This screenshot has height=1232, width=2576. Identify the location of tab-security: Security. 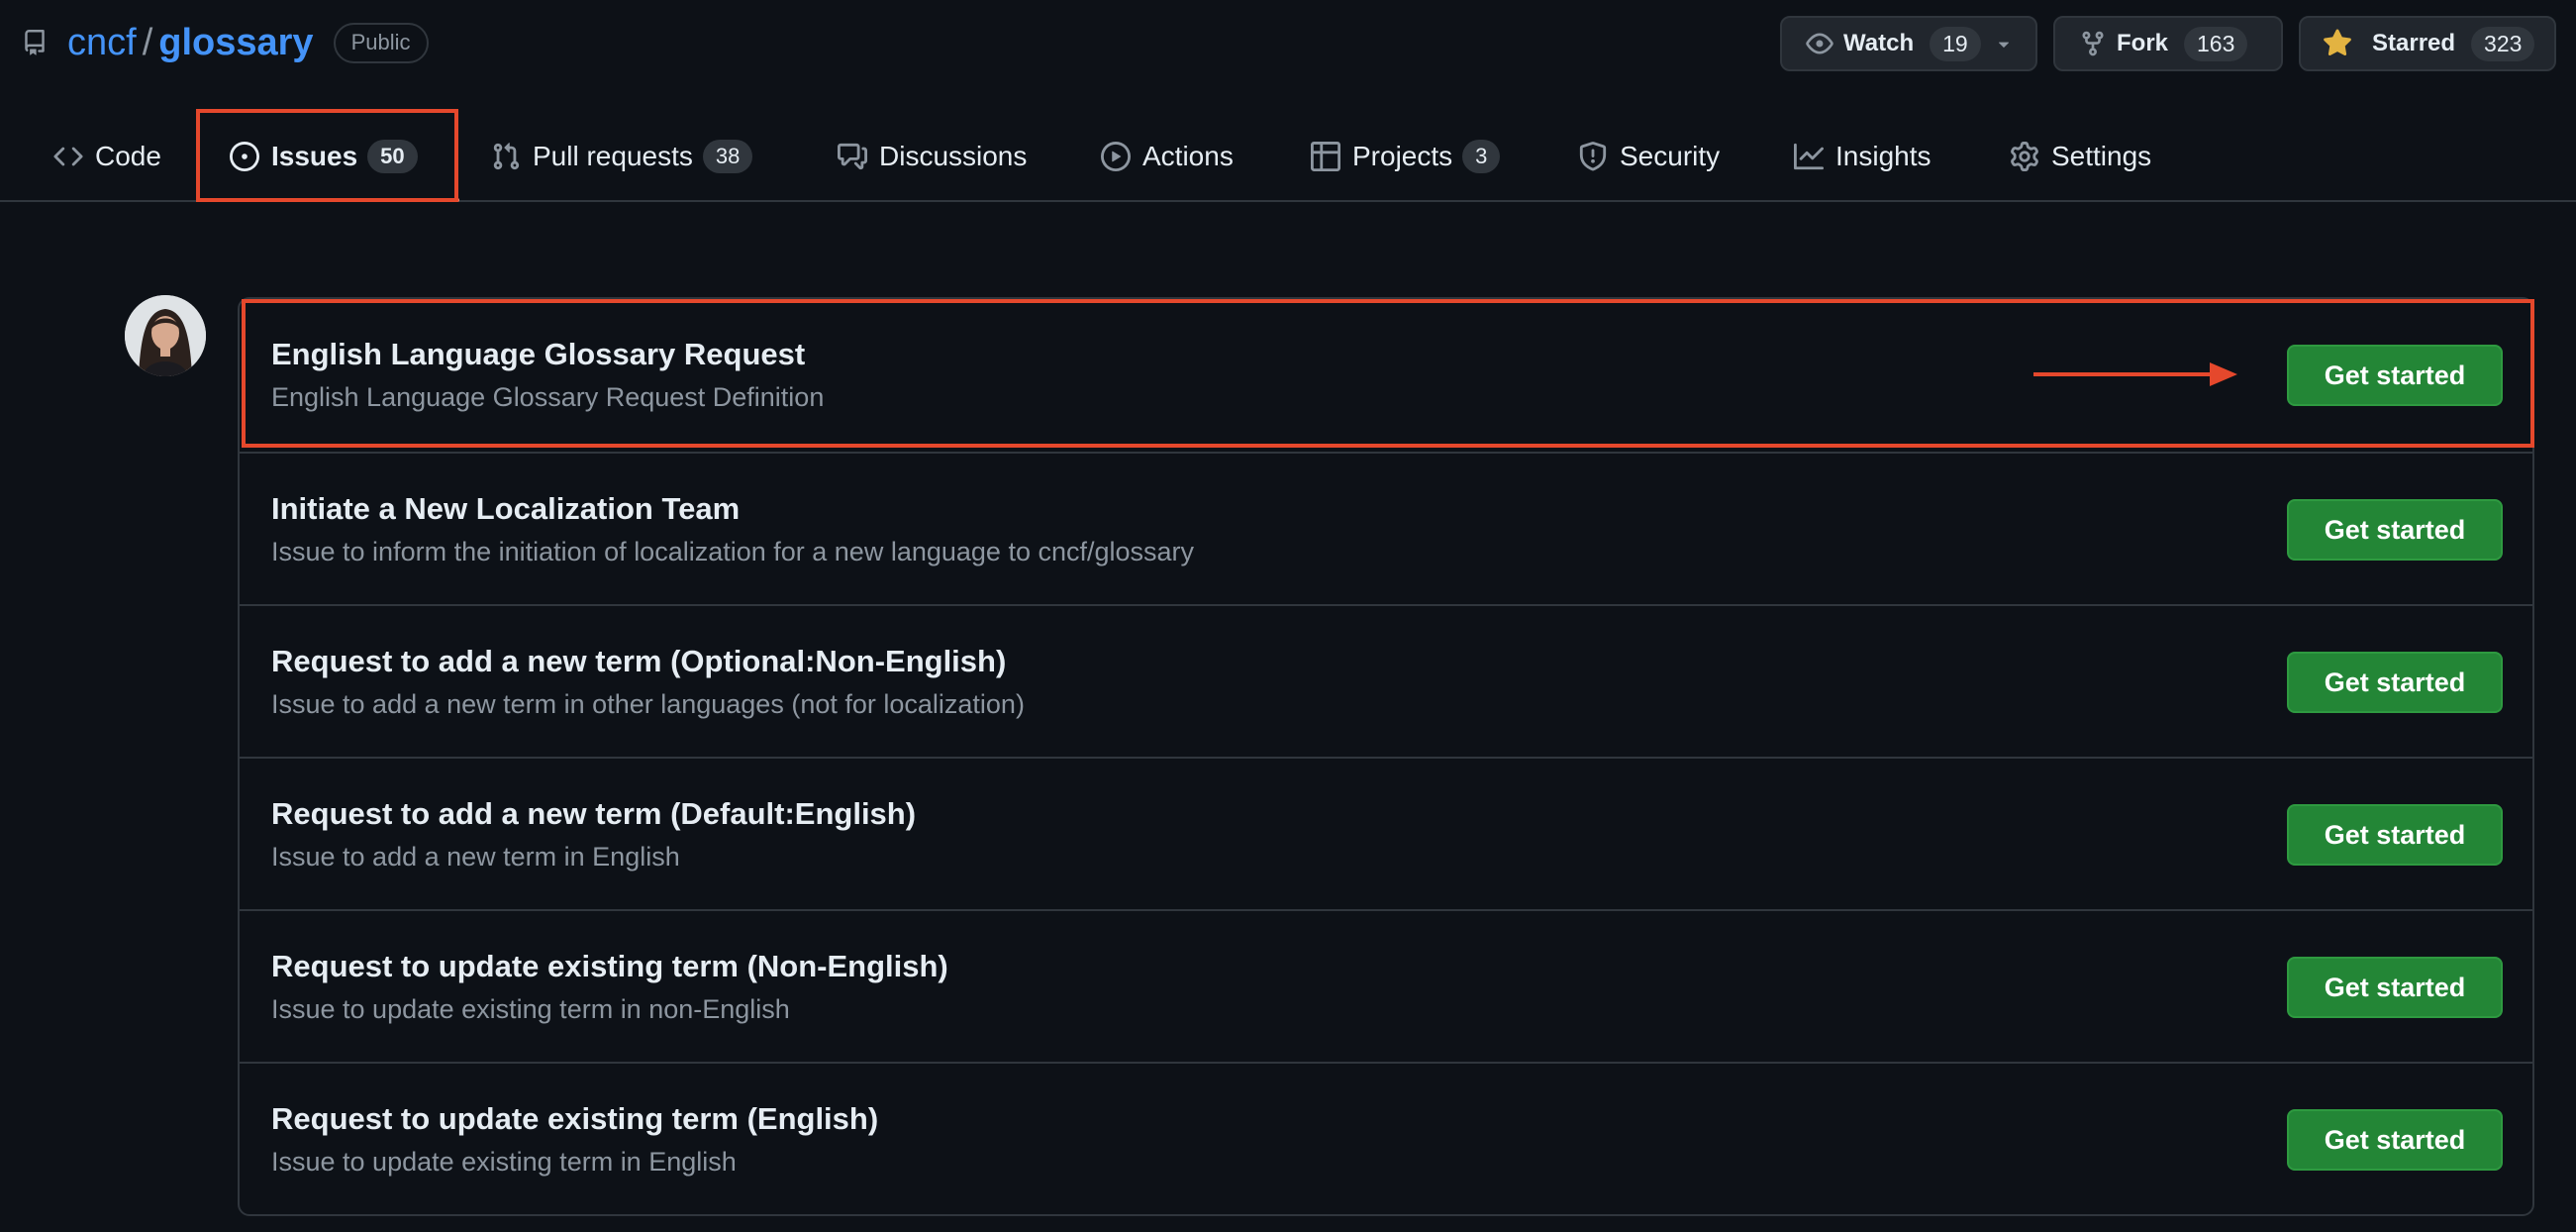
(1649, 156).